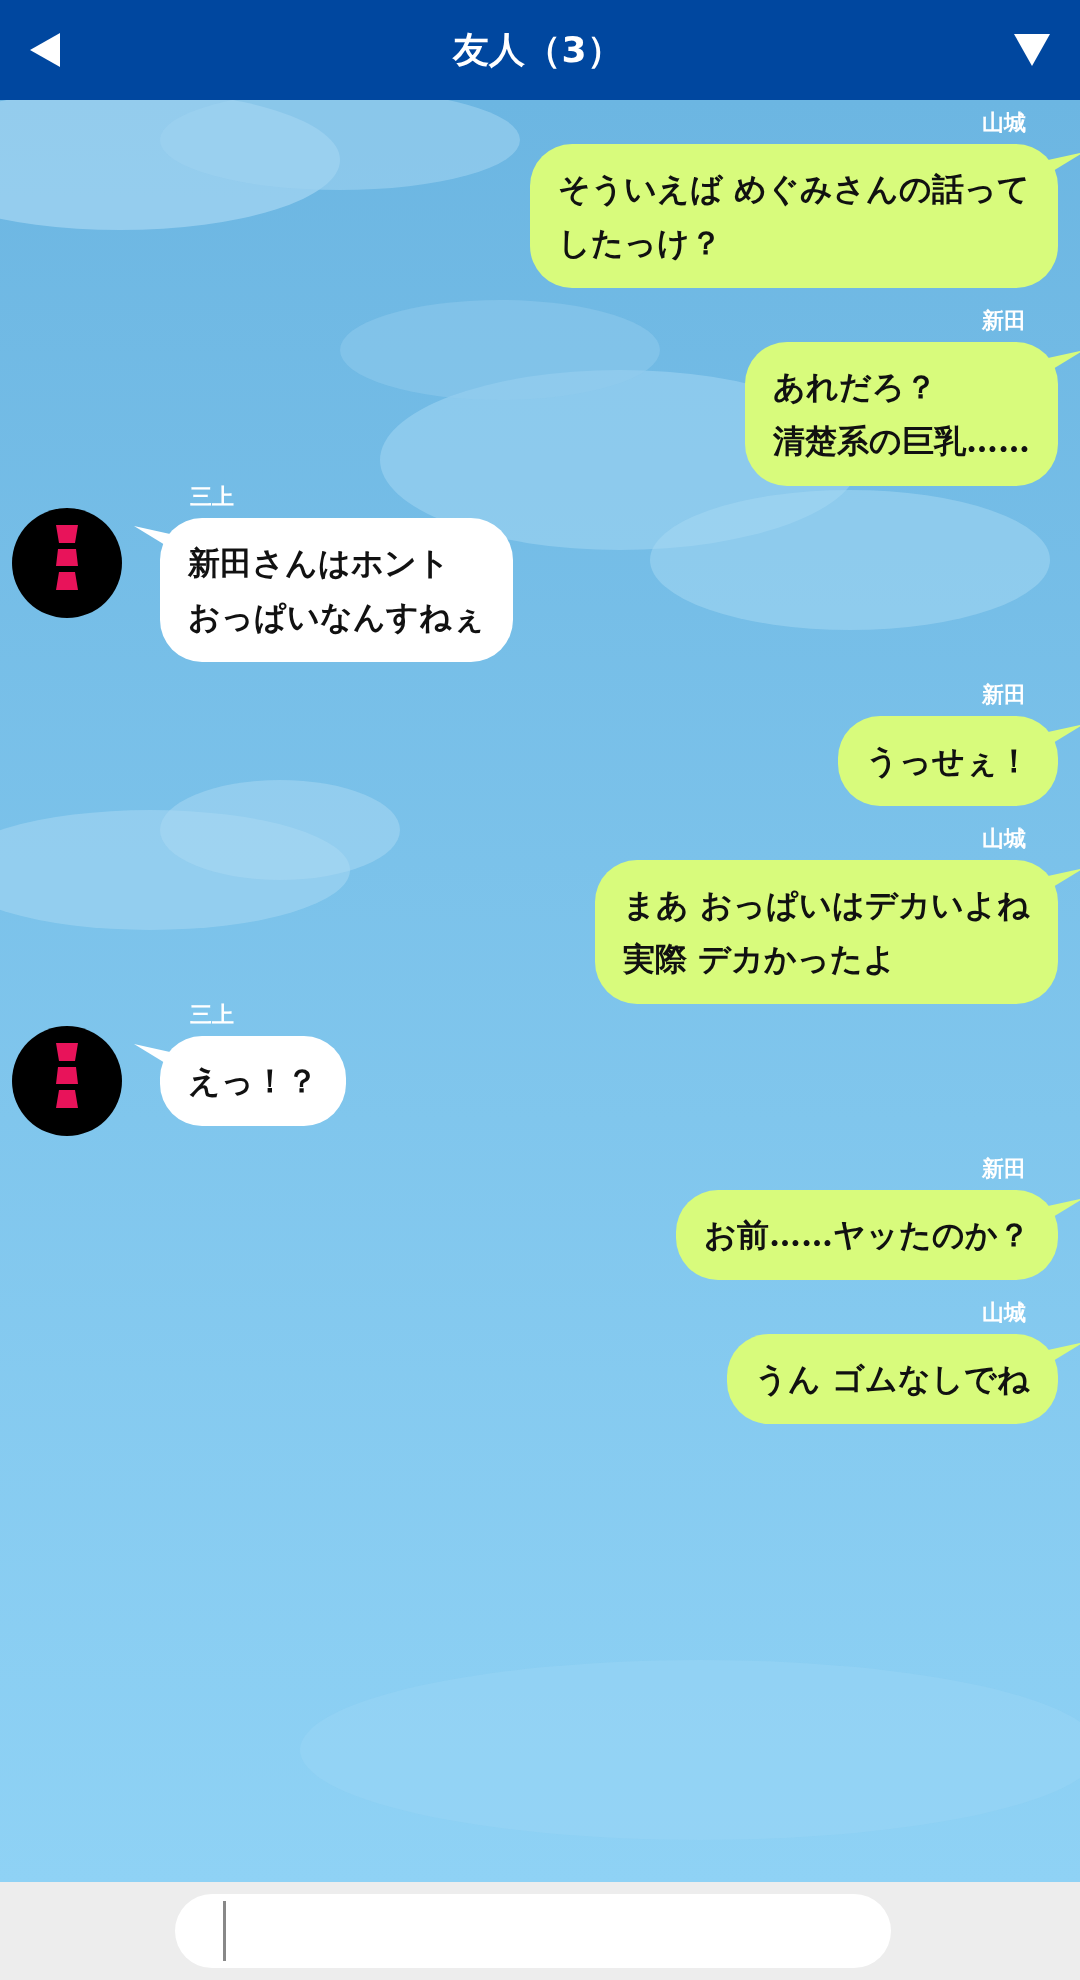 This screenshot has width=1080, height=1980. Describe the element at coordinates (948, 761) in the screenshot. I see `message-text: うっせぇ！` at that location.